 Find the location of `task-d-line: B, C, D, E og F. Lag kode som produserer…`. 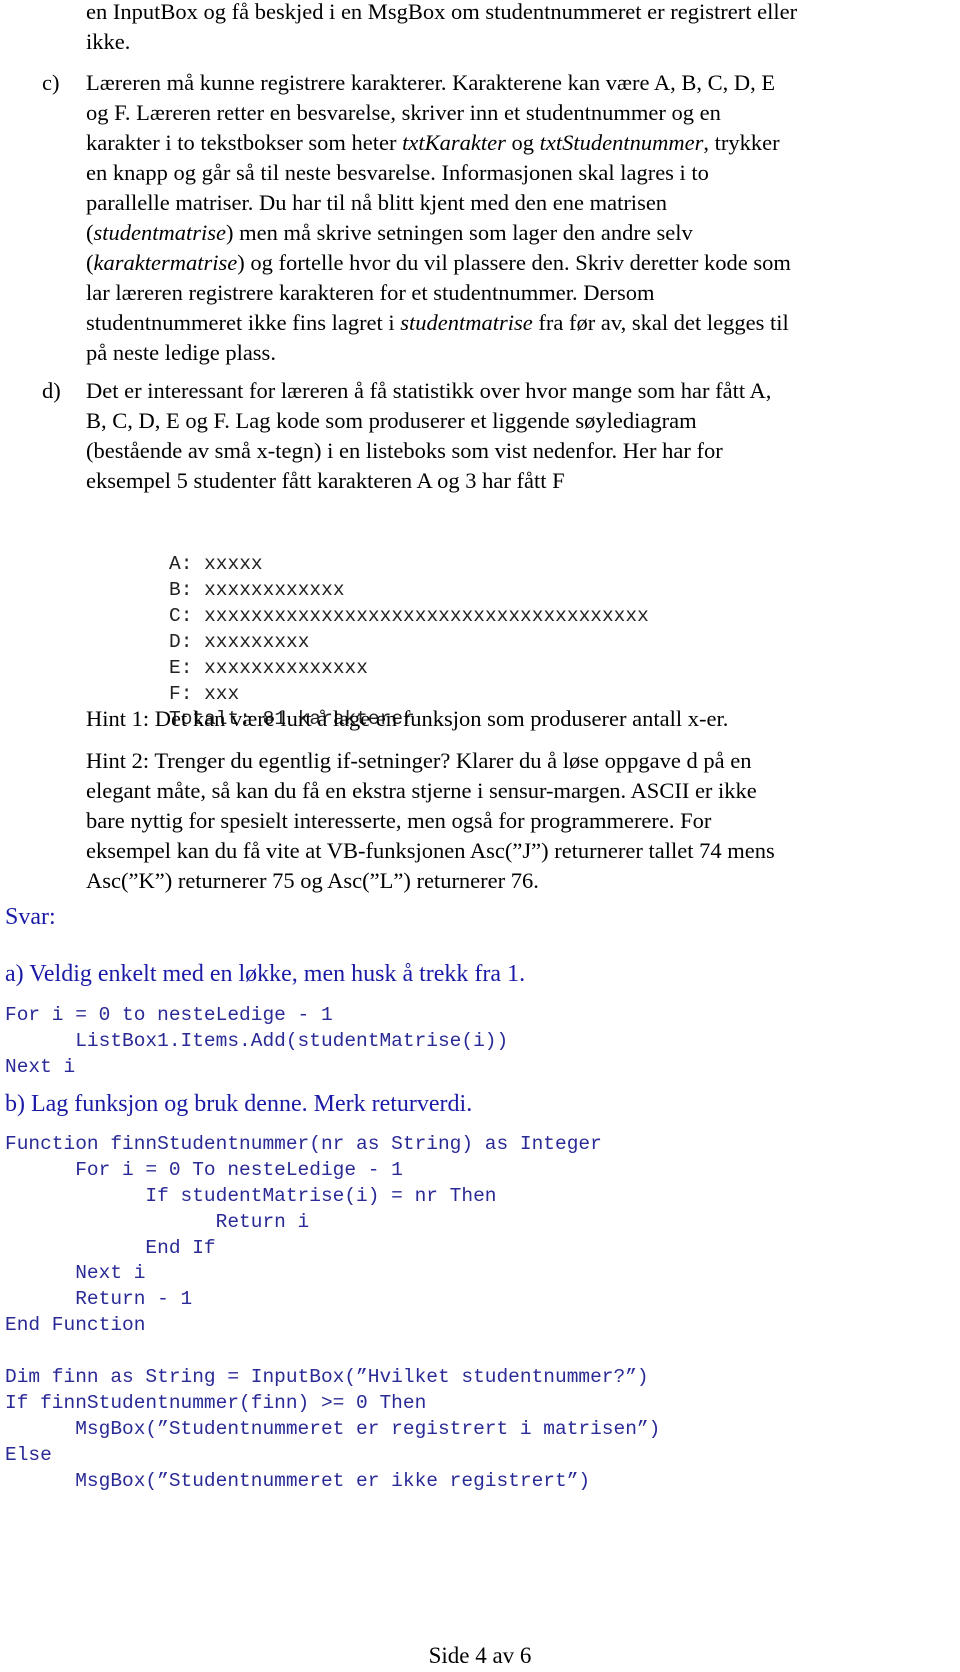

task-d-line: B, C, D, E og F. Lag kode som produserer… is located at coordinates (391, 420).